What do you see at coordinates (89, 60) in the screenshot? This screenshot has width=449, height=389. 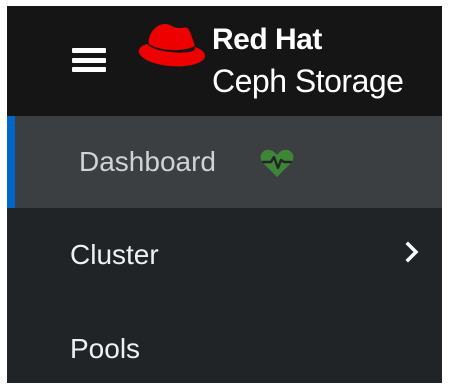 I see `hamburger-menu-icon` at bounding box center [89, 60].